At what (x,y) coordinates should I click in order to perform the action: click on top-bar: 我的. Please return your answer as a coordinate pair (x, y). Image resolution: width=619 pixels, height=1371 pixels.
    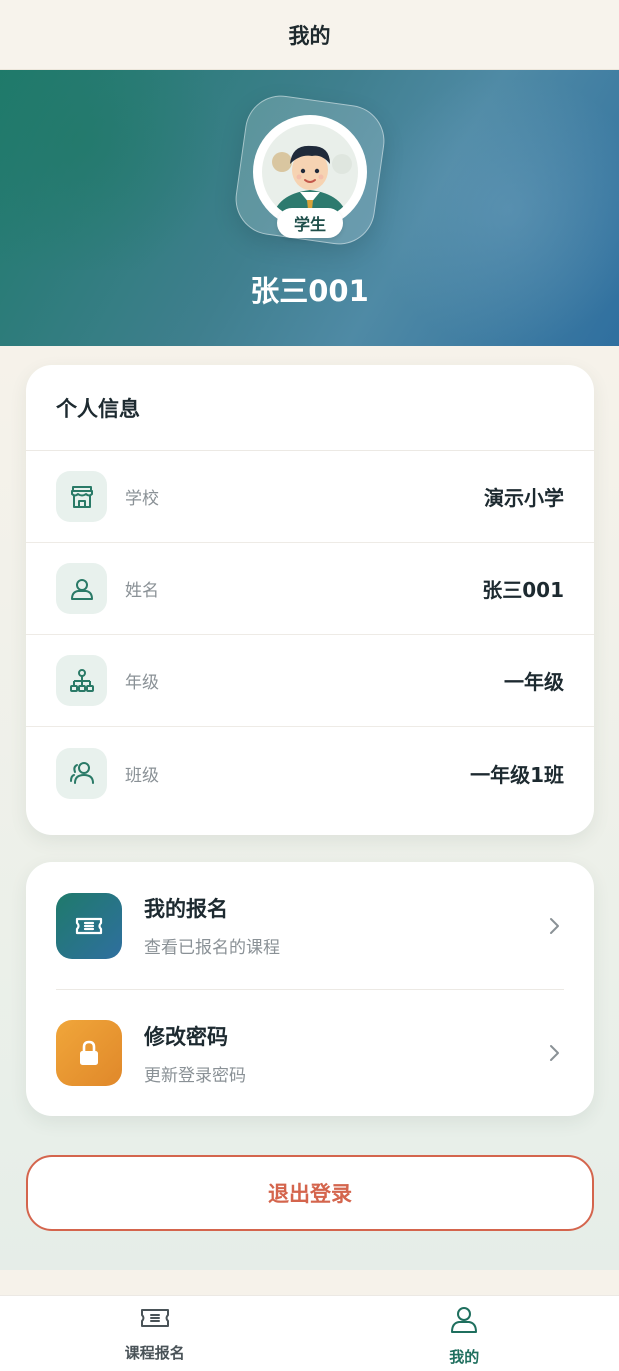
    Looking at the image, I should click on (309, 35).